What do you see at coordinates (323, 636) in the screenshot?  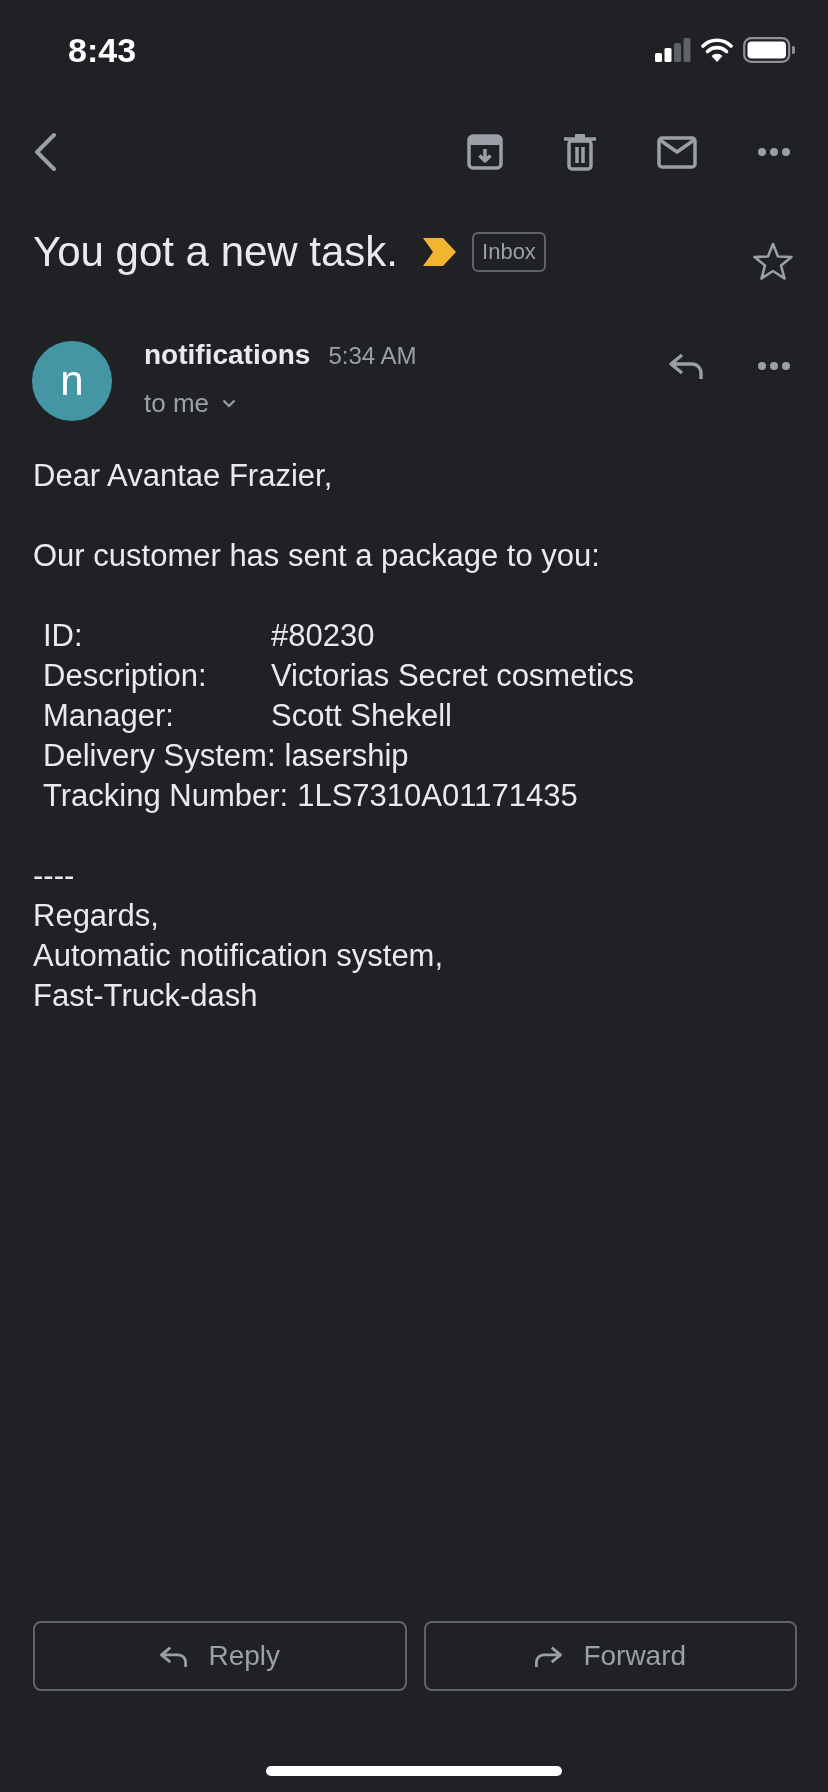 I see `detail-value: #80230` at bounding box center [323, 636].